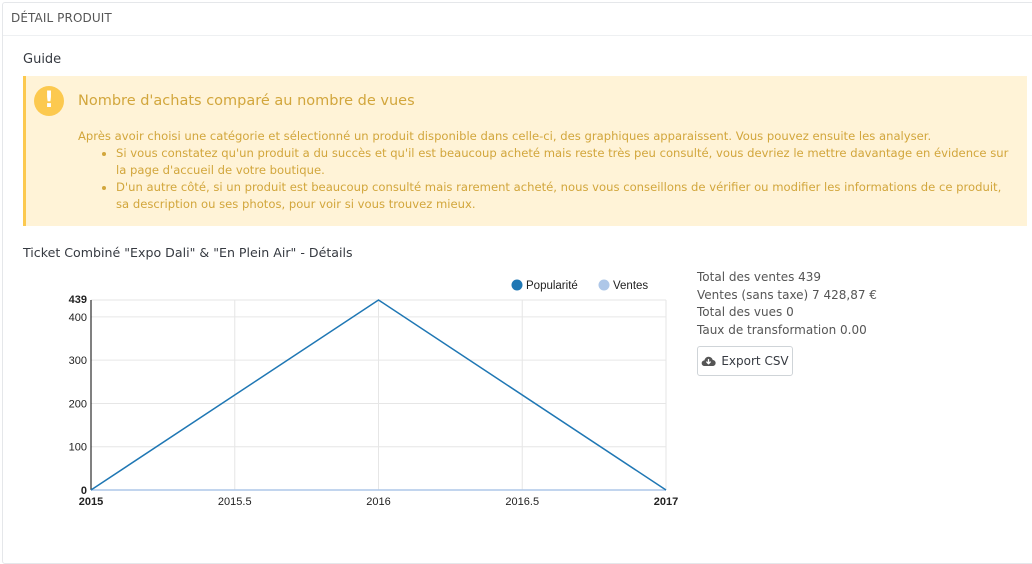  What do you see at coordinates (91, 502) in the screenshot?
I see `x-tick-label: 2015` at bounding box center [91, 502].